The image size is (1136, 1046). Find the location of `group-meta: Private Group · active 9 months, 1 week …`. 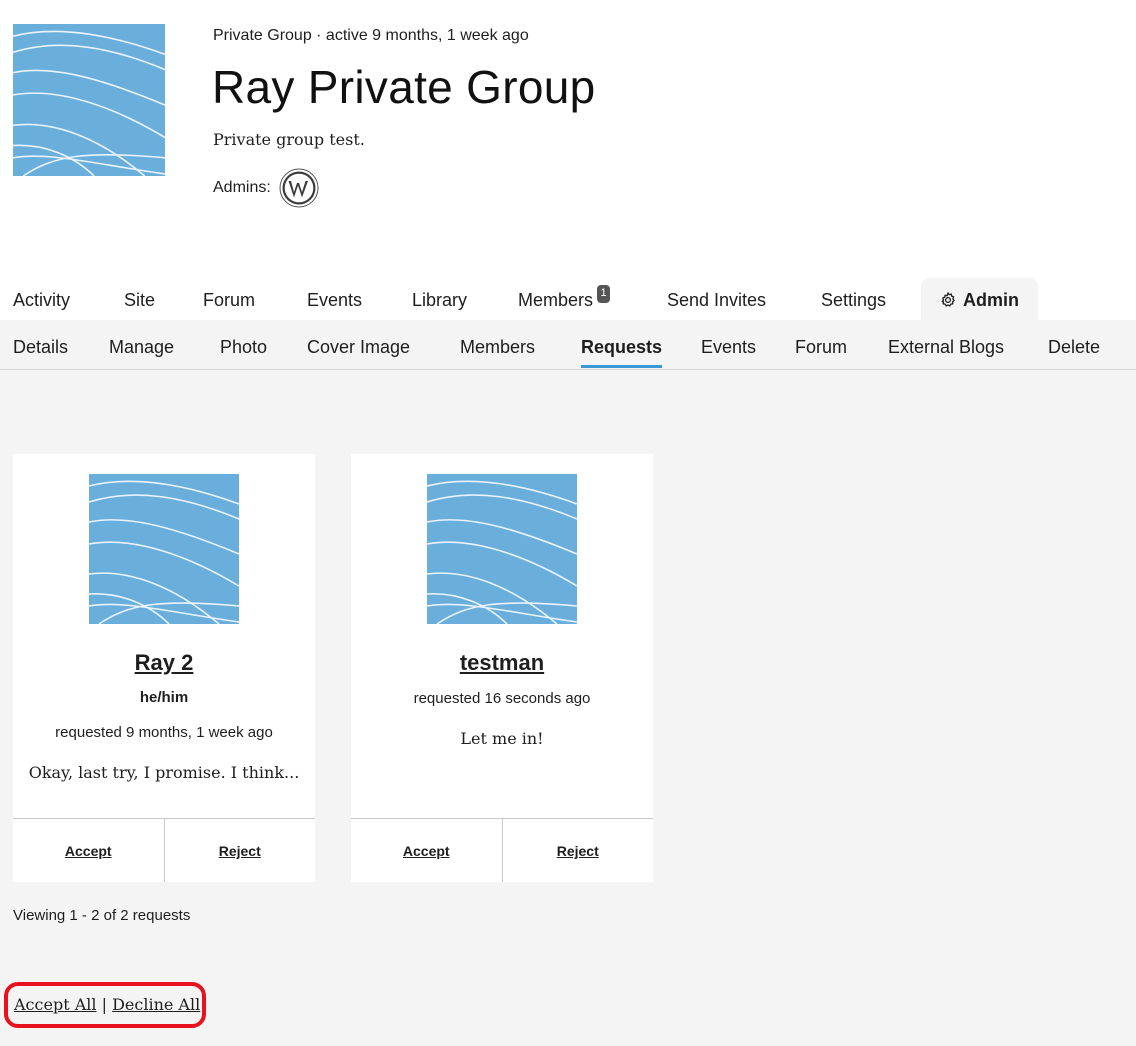

group-meta: Private Group · active 9 months, 1 week … is located at coordinates (371, 35).